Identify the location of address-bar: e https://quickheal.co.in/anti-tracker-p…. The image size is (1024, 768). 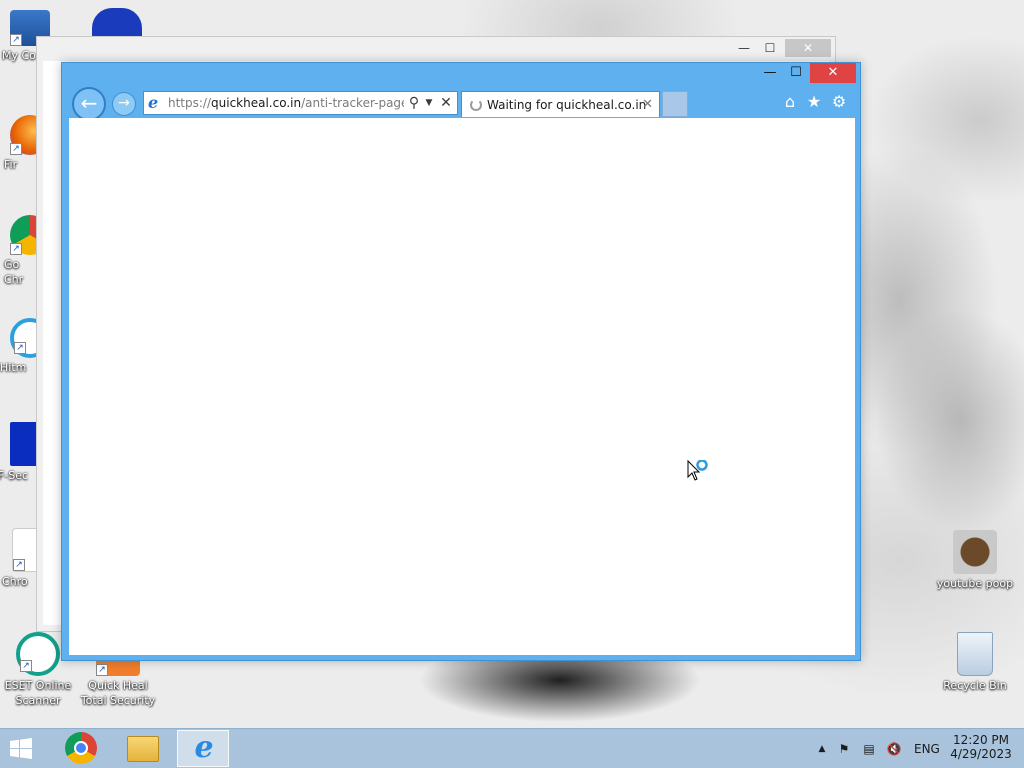
(300, 103).